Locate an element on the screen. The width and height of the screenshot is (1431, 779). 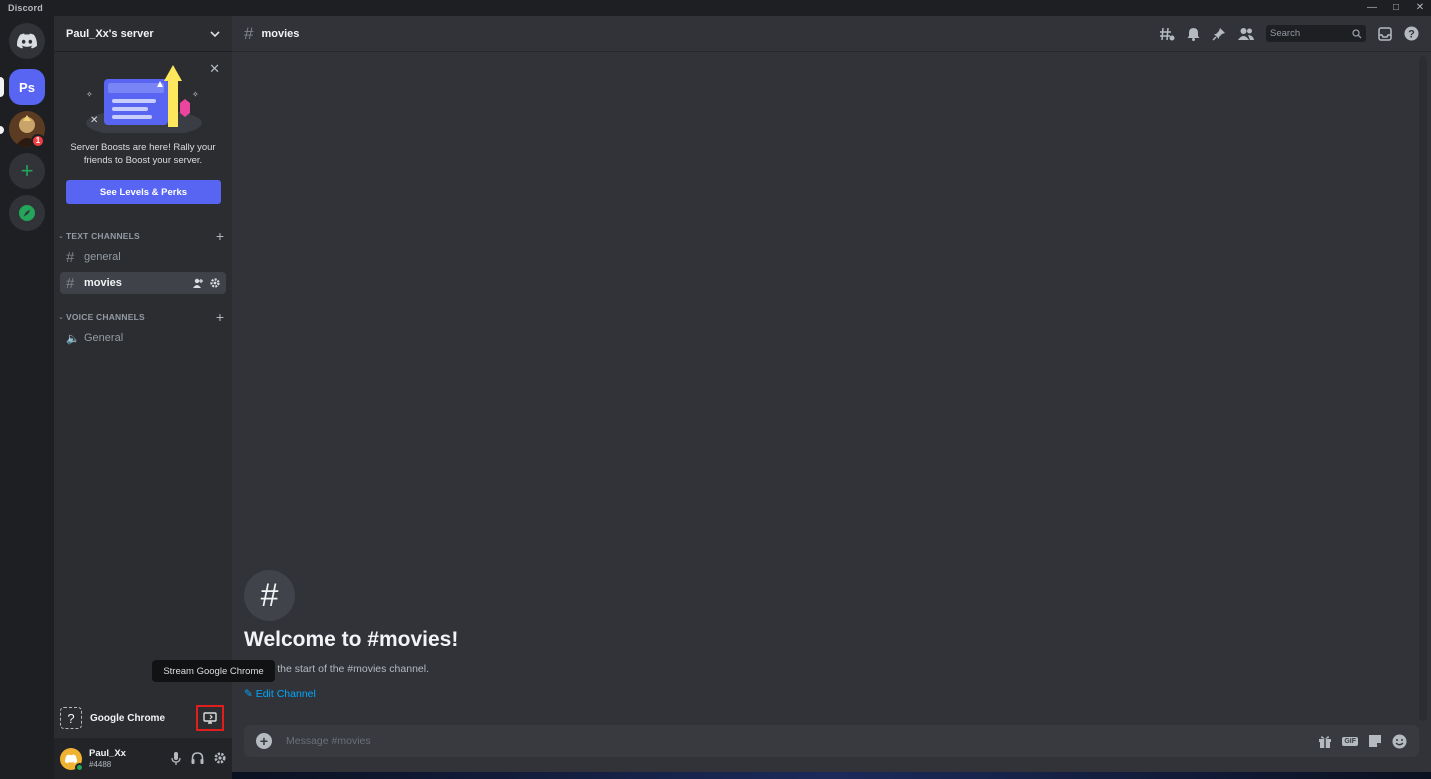
home-button is located at coordinates (27, 41).